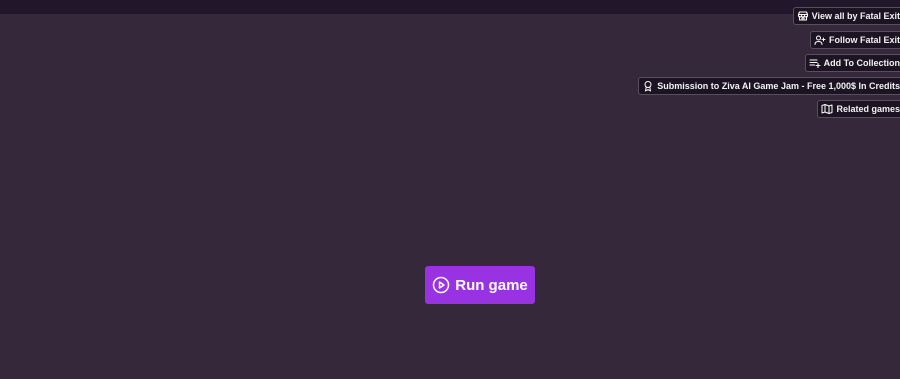  What do you see at coordinates (855, 16) in the screenshot?
I see `view-all-label: View all by Fatal Exit` at bounding box center [855, 16].